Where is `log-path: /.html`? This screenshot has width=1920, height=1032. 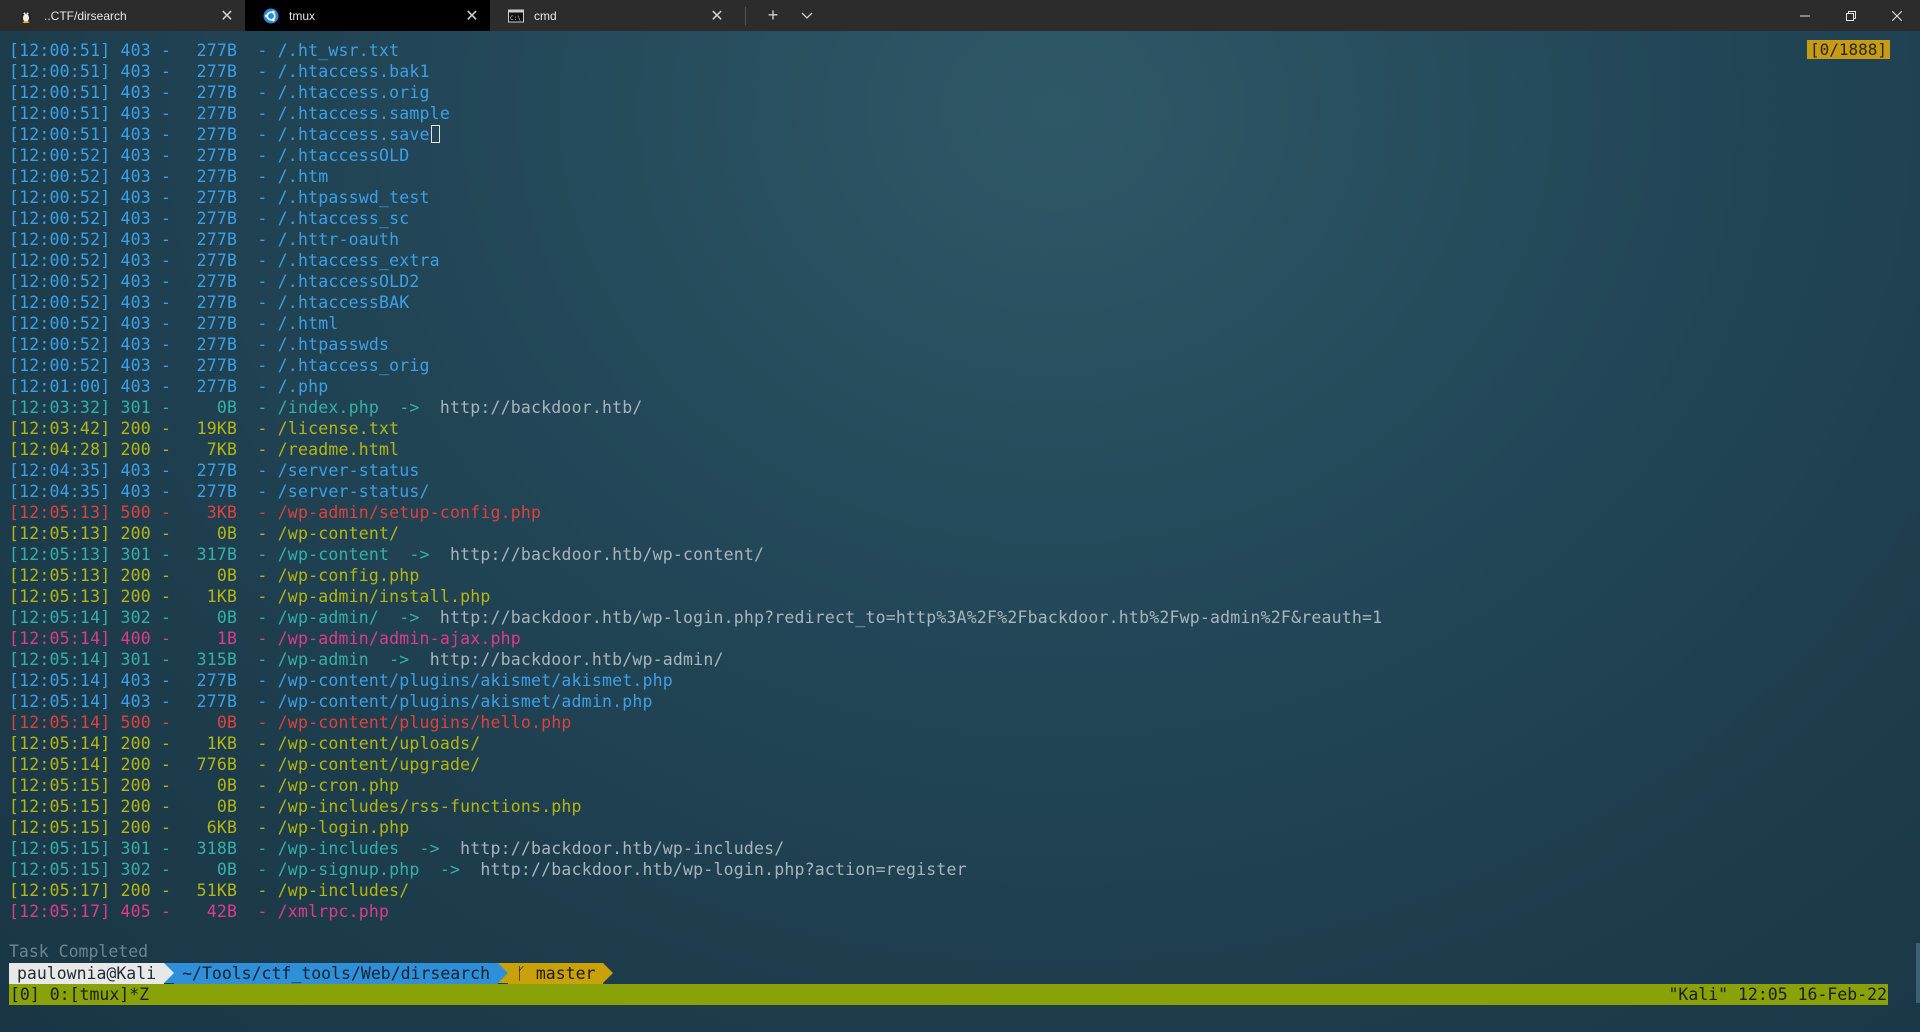 log-path: /.html is located at coordinates (308, 323).